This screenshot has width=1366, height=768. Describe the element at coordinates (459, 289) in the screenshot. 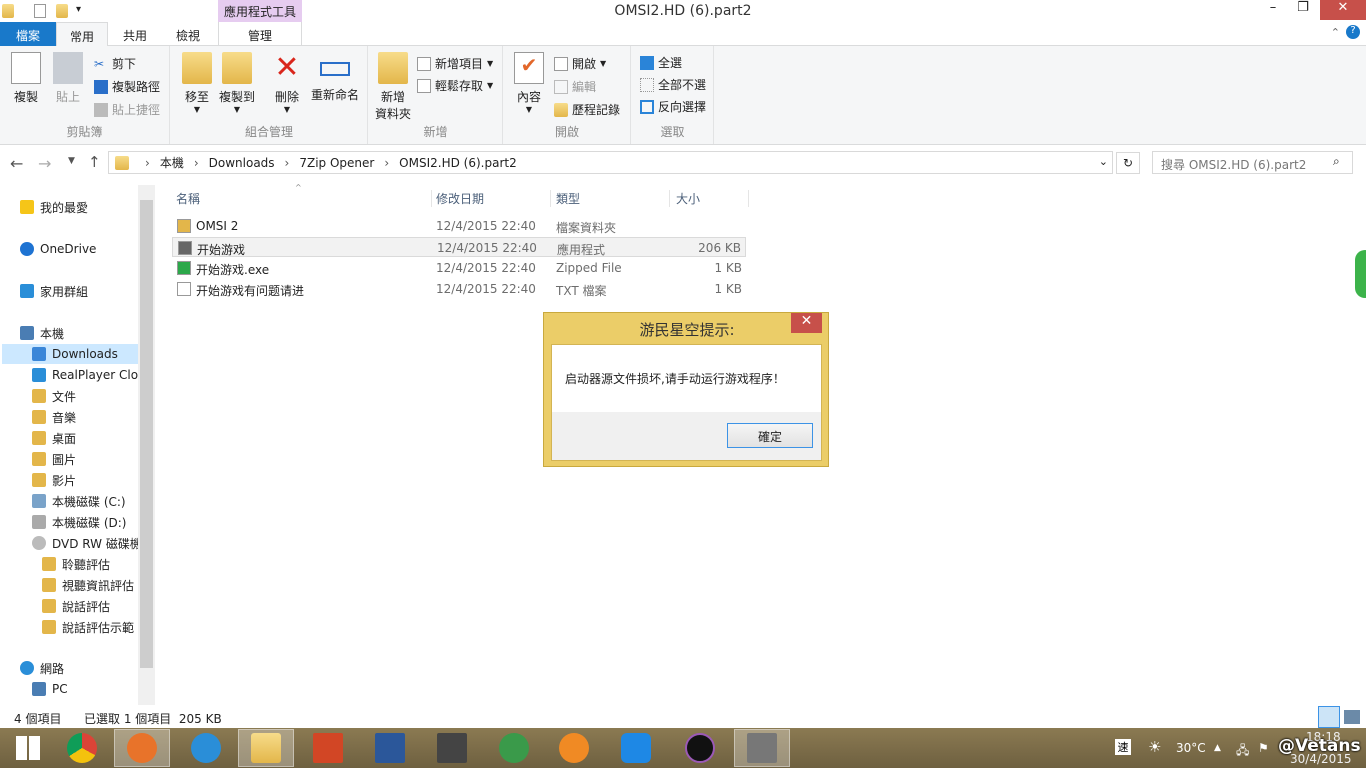

I see `file-row: 开始游戏有问题请进 12/4/2015 22:40 TXT 檔案 1 KB` at that location.